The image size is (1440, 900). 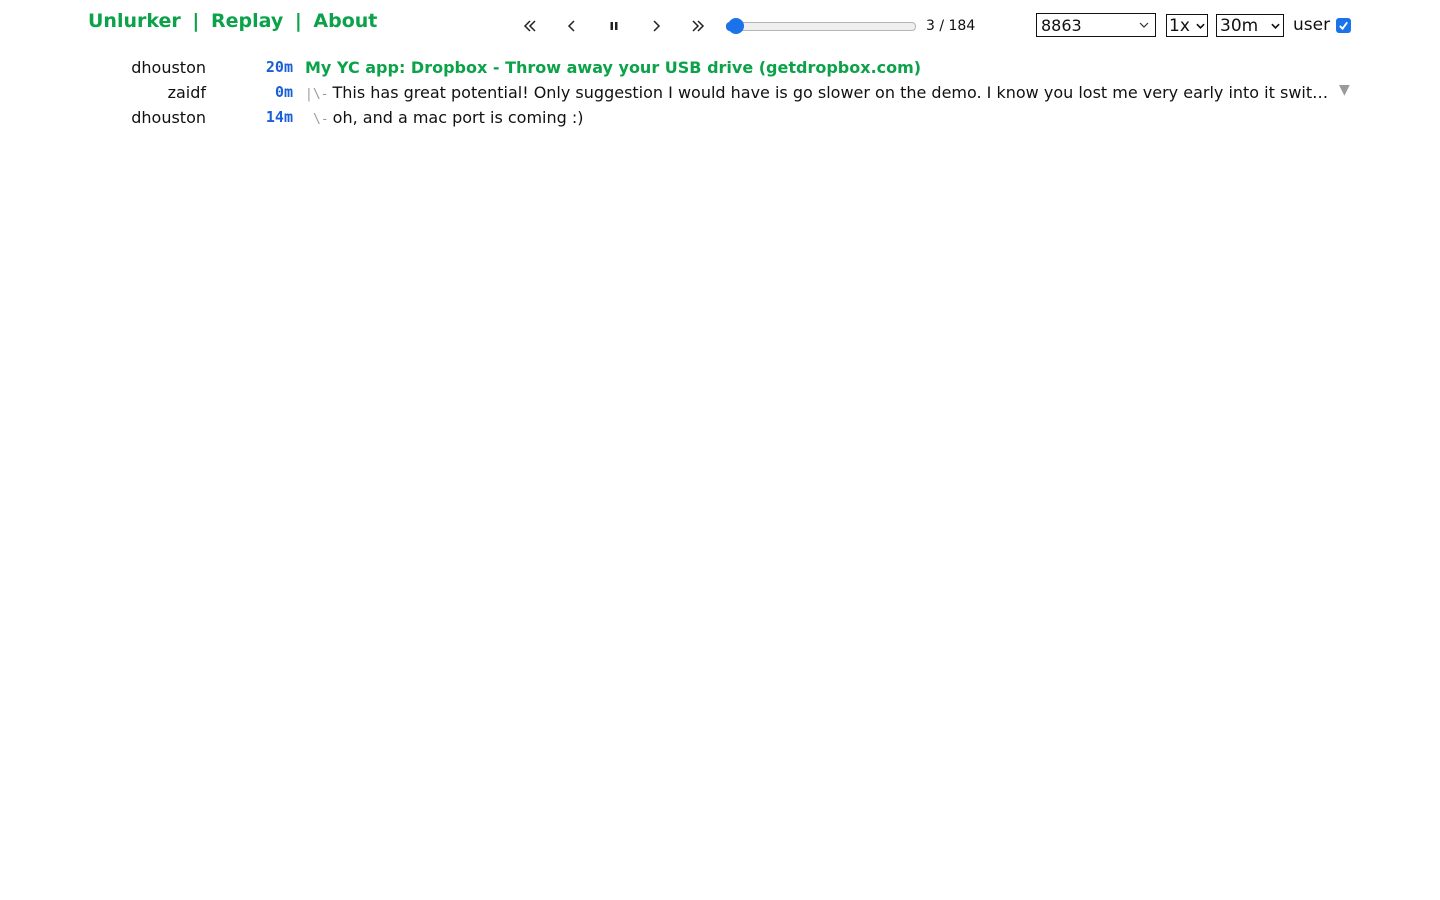 I want to click on top-nav: Unlurker | Replay | About, so click(x=232, y=21).